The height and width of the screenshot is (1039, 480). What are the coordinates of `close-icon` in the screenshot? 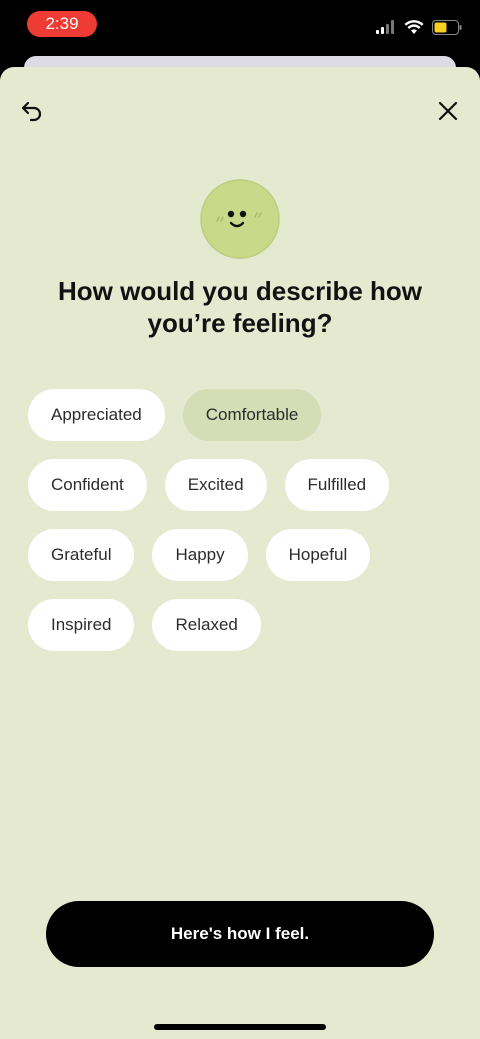 It's located at (448, 111).